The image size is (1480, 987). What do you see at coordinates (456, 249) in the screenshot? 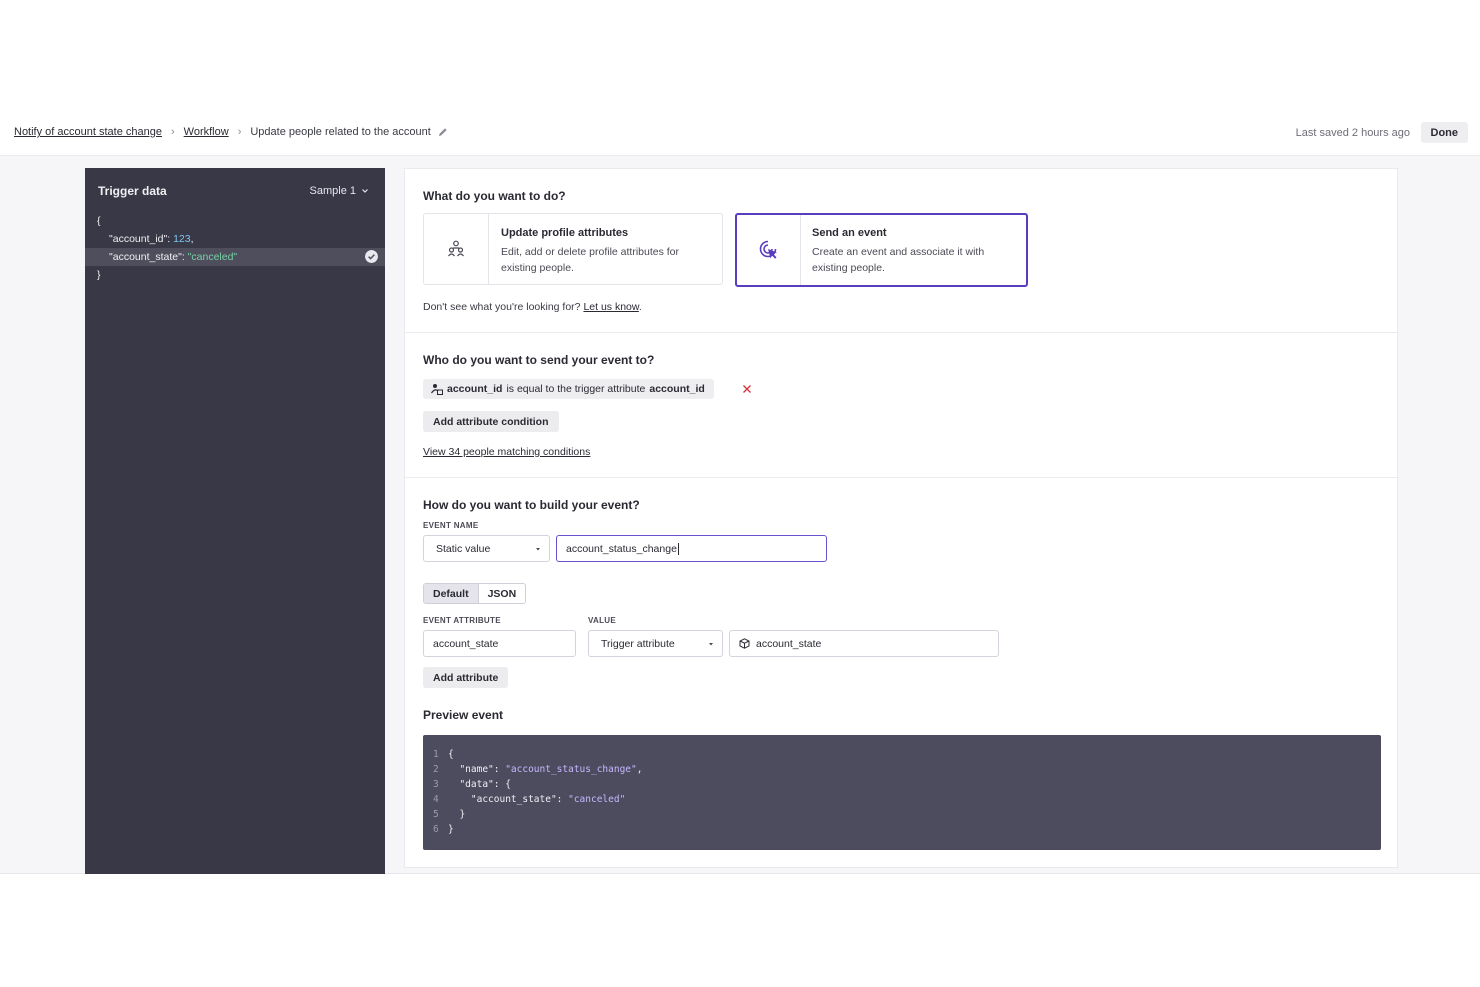
I see `people-icon` at bounding box center [456, 249].